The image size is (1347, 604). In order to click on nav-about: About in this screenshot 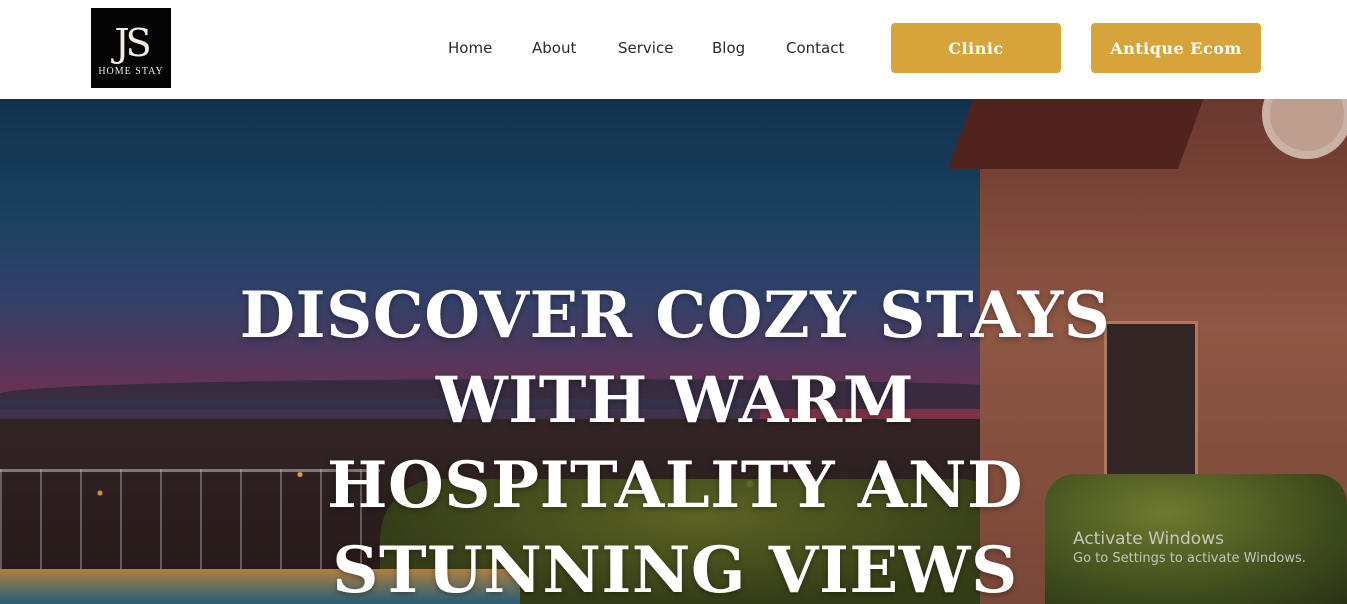, I will do `click(554, 48)`.